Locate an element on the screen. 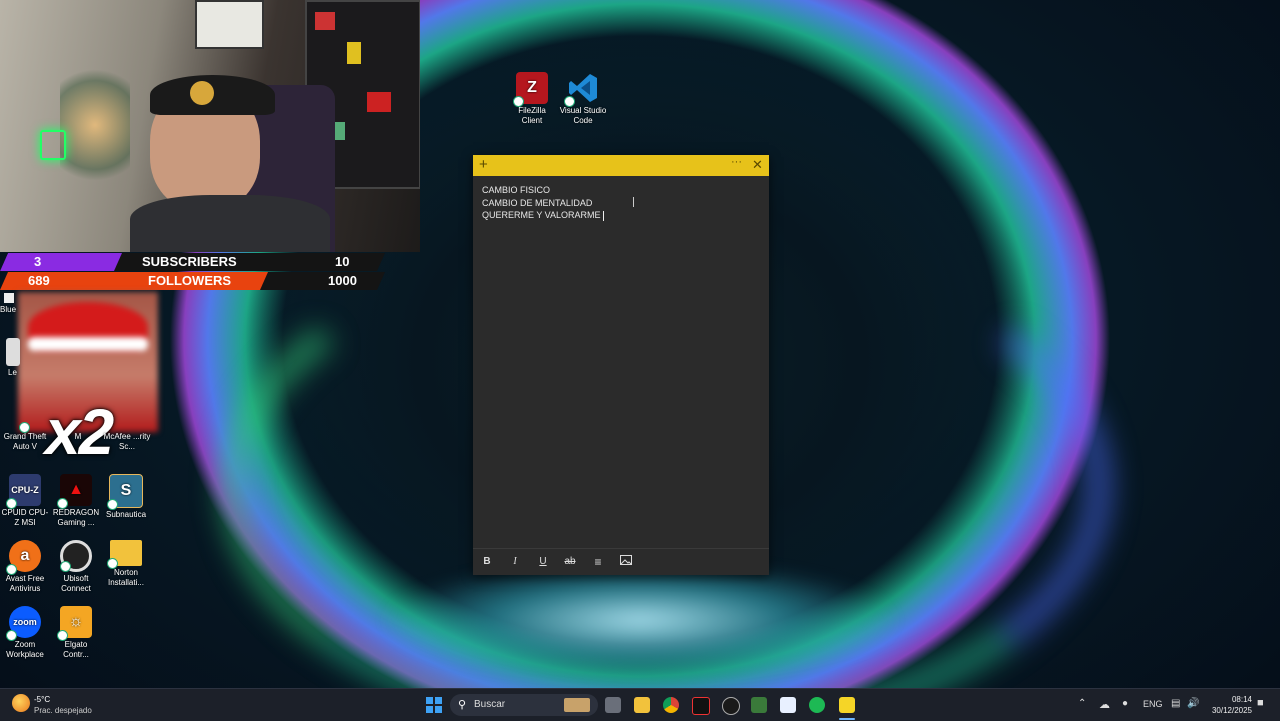 The height and width of the screenshot is (721, 1280). followers-current: 689 is located at coordinates (39, 280).